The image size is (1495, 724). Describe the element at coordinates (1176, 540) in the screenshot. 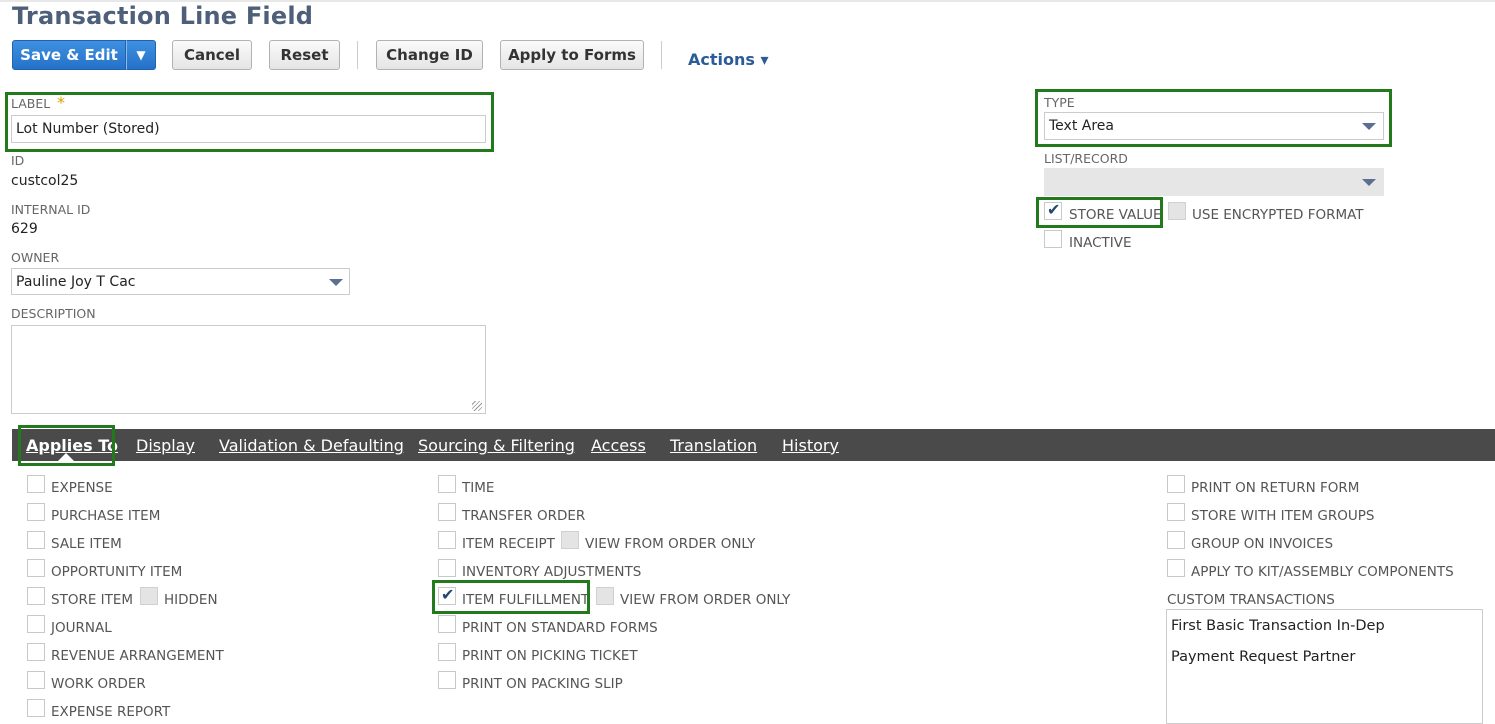

I see `group-on-invoices-checkbox` at that location.